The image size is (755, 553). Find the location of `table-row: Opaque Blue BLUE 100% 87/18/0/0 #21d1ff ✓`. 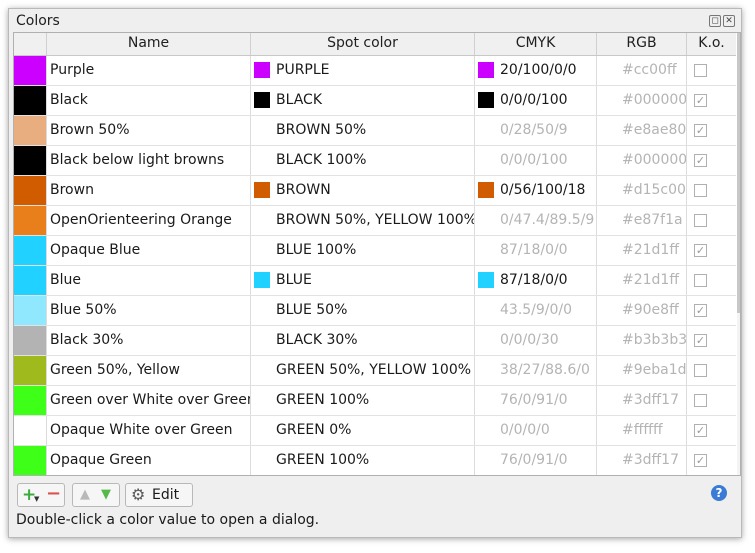

table-row: Opaque Blue BLUE 100% 87/18/0/0 #21d1ff ✓ is located at coordinates (375, 251).